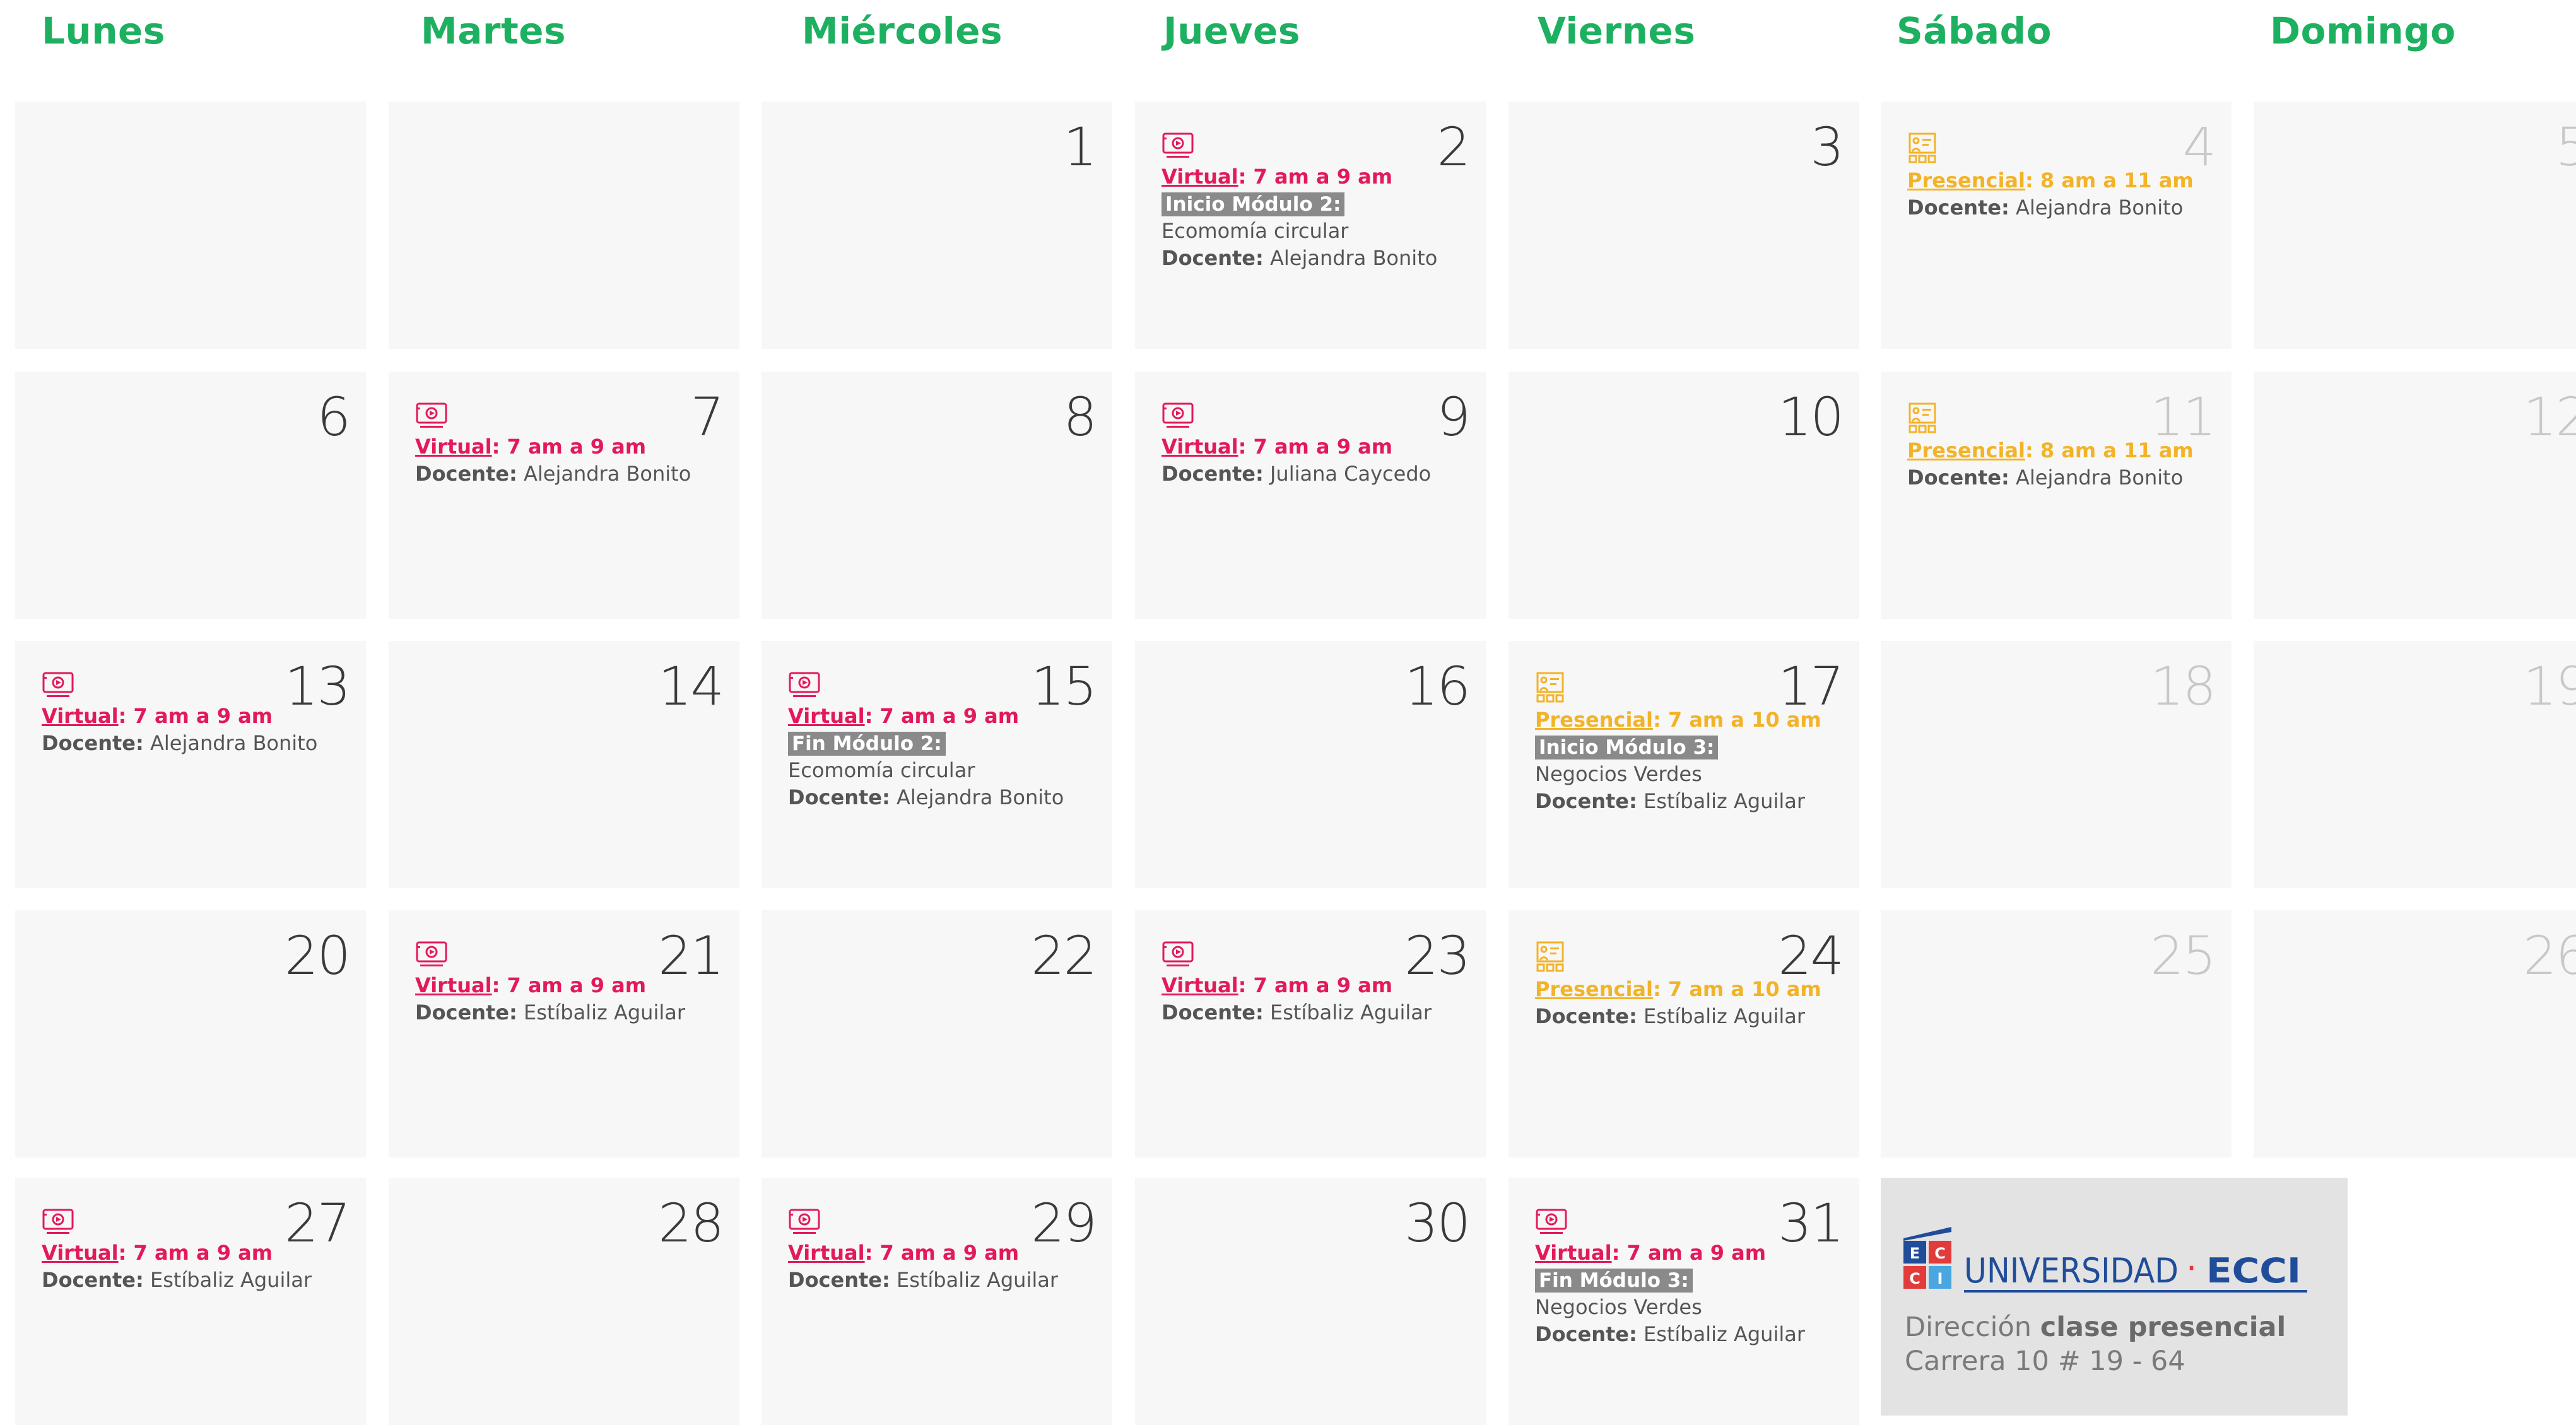 The height and width of the screenshot is (1425, 2576). What do you see at coordinates (2183, 956) in the screenshot?
I see `day-number: 25` at bounding box center [2183, 956].